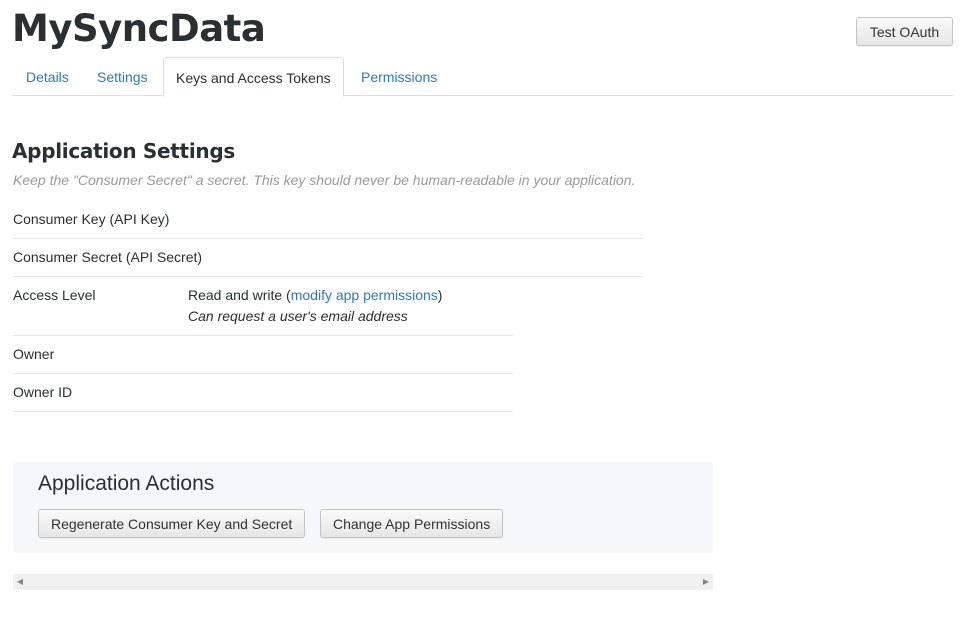 The image size is (975, 620). Describe the element at coordinates (43, 392) in the screenshot. I see `owner-id-label: Owner ID` at that location.